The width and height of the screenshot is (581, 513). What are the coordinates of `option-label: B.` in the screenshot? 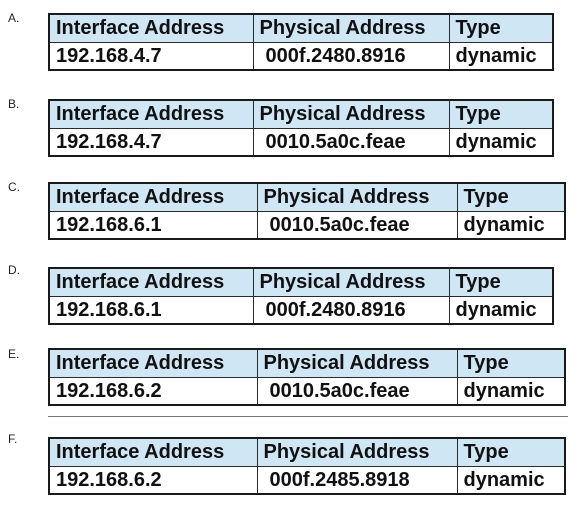 It's located at (14, 104).